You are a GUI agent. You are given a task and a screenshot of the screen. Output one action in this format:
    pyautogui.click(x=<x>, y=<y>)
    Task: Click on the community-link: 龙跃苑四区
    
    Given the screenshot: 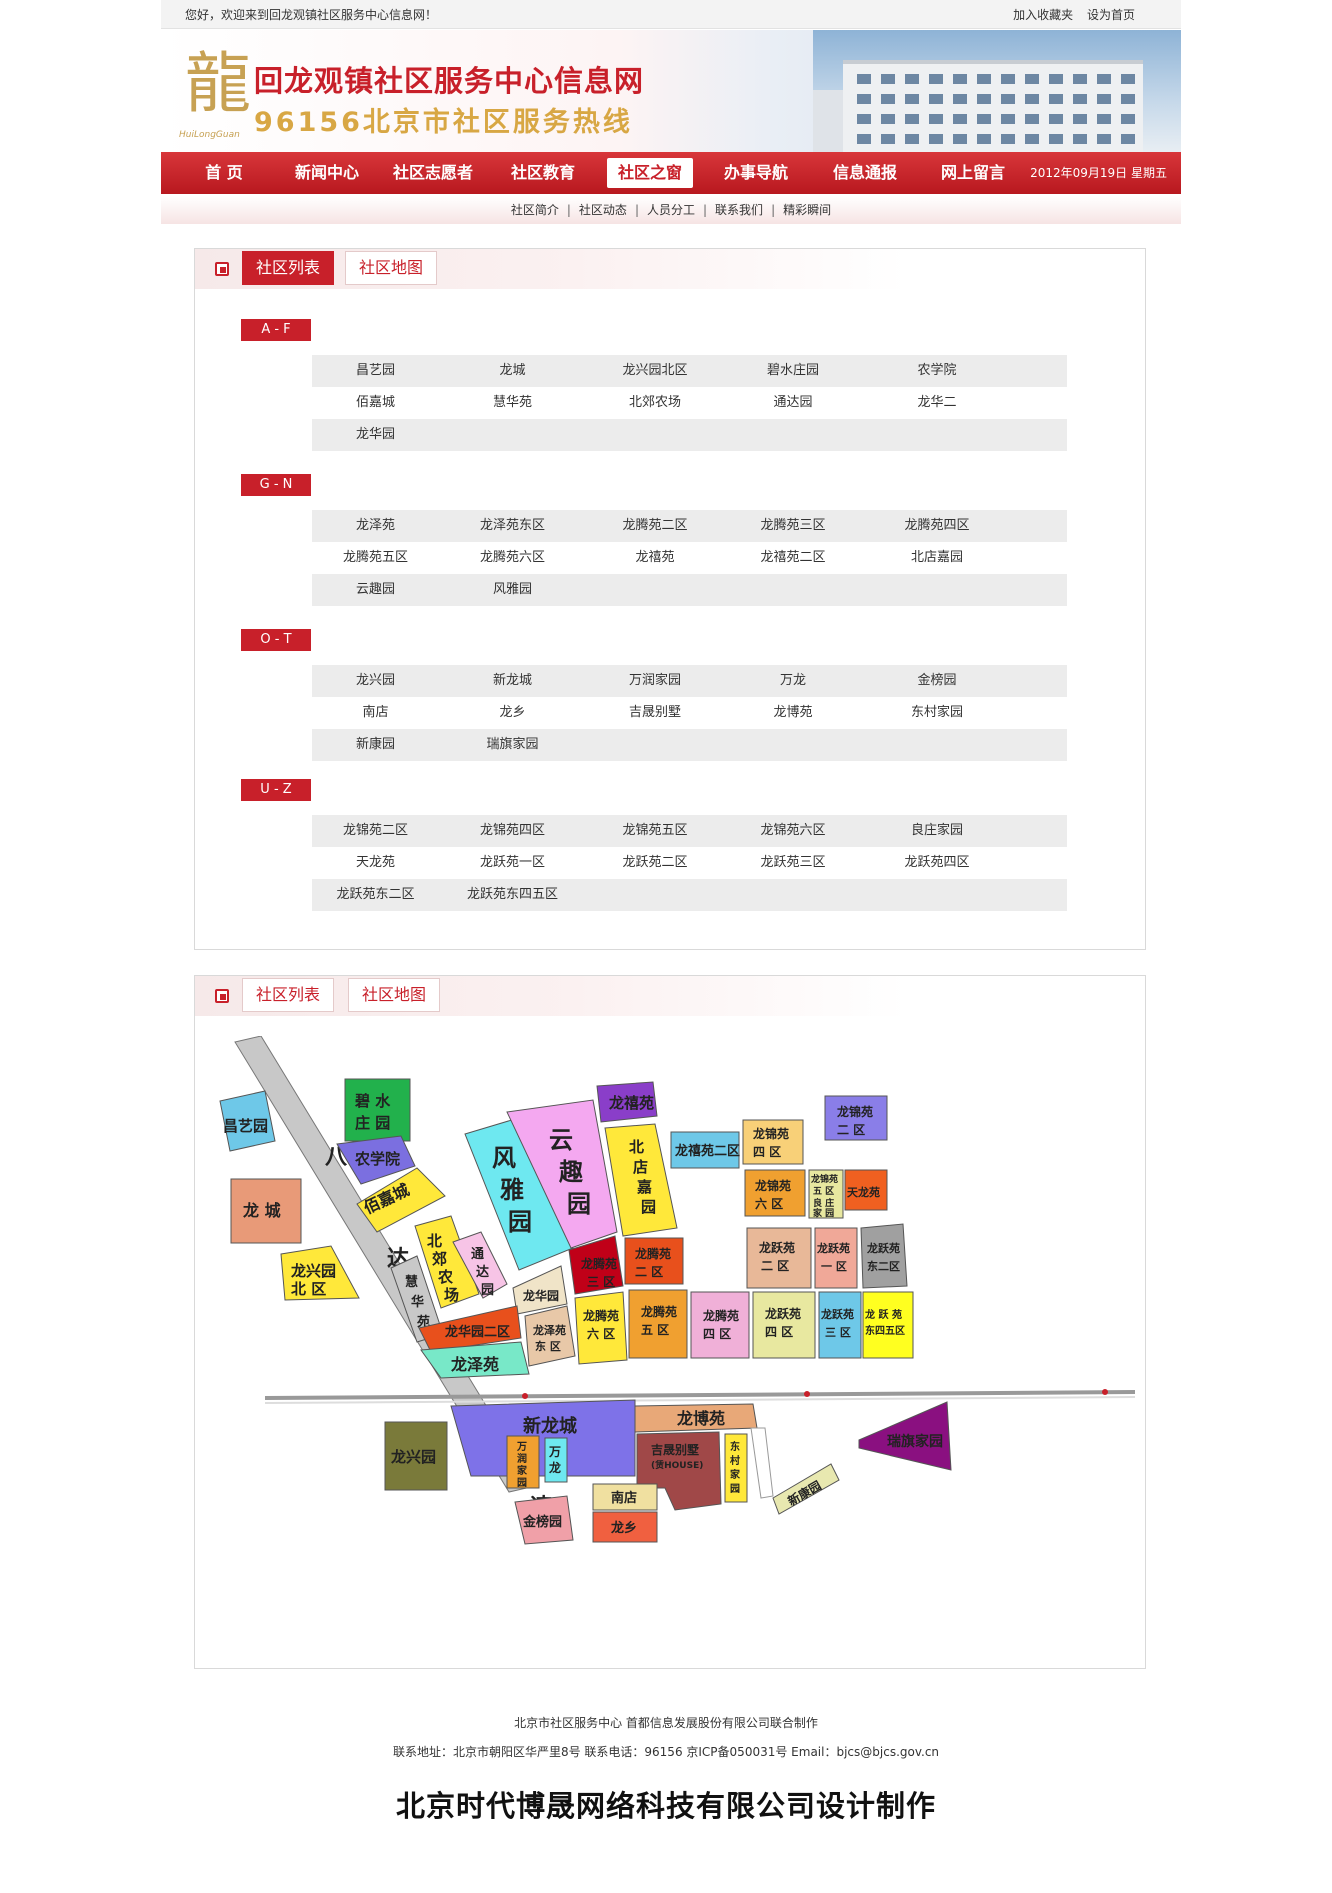 What is the action you would take?
    pyautogui.click(x=937, y=863)
    